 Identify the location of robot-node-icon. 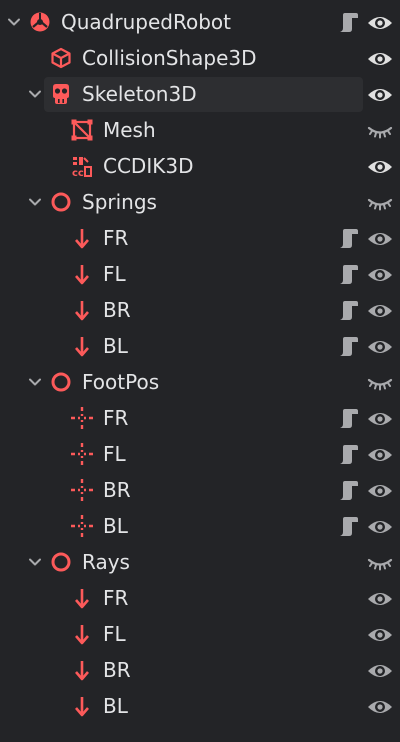
(40, 22).